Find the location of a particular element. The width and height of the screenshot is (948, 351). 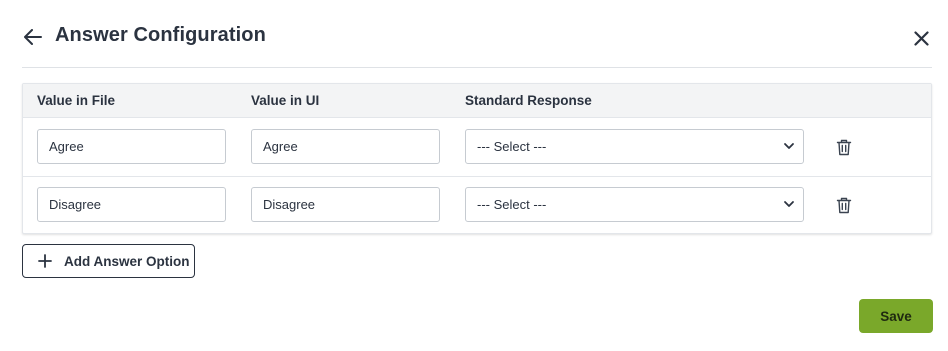

close-button is located at coordinates (921, 38).